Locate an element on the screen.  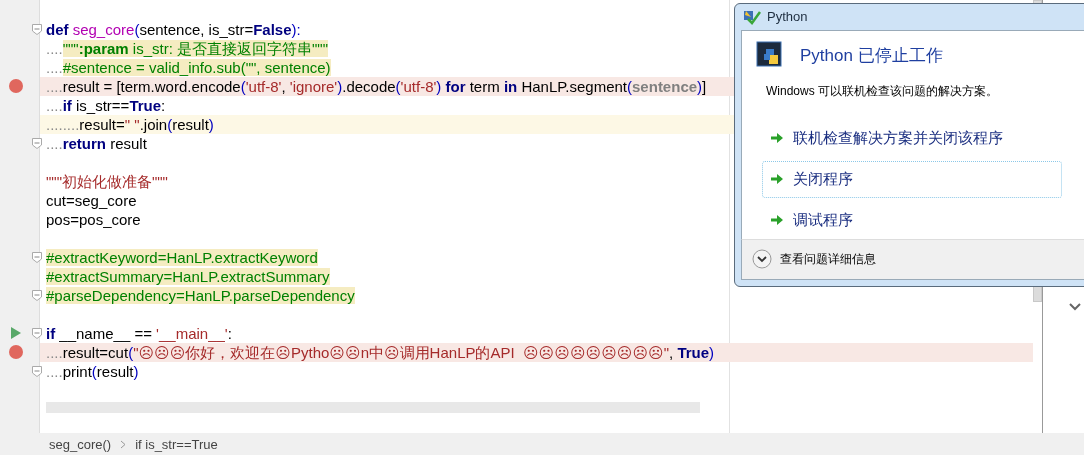
code-line: ....if is_str==True: is located at coordinates (106, 105).